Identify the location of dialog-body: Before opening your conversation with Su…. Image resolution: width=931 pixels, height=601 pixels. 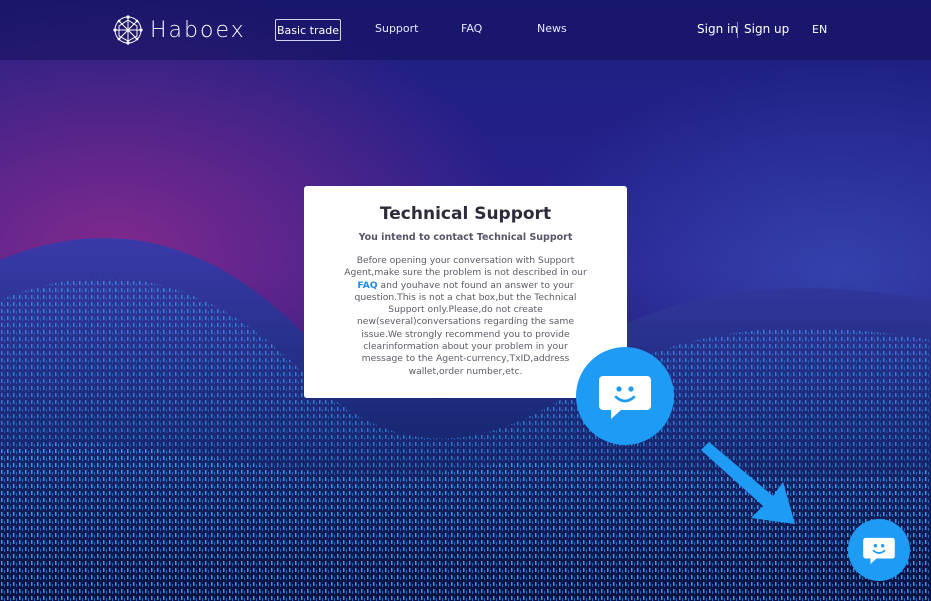
(465, 316).